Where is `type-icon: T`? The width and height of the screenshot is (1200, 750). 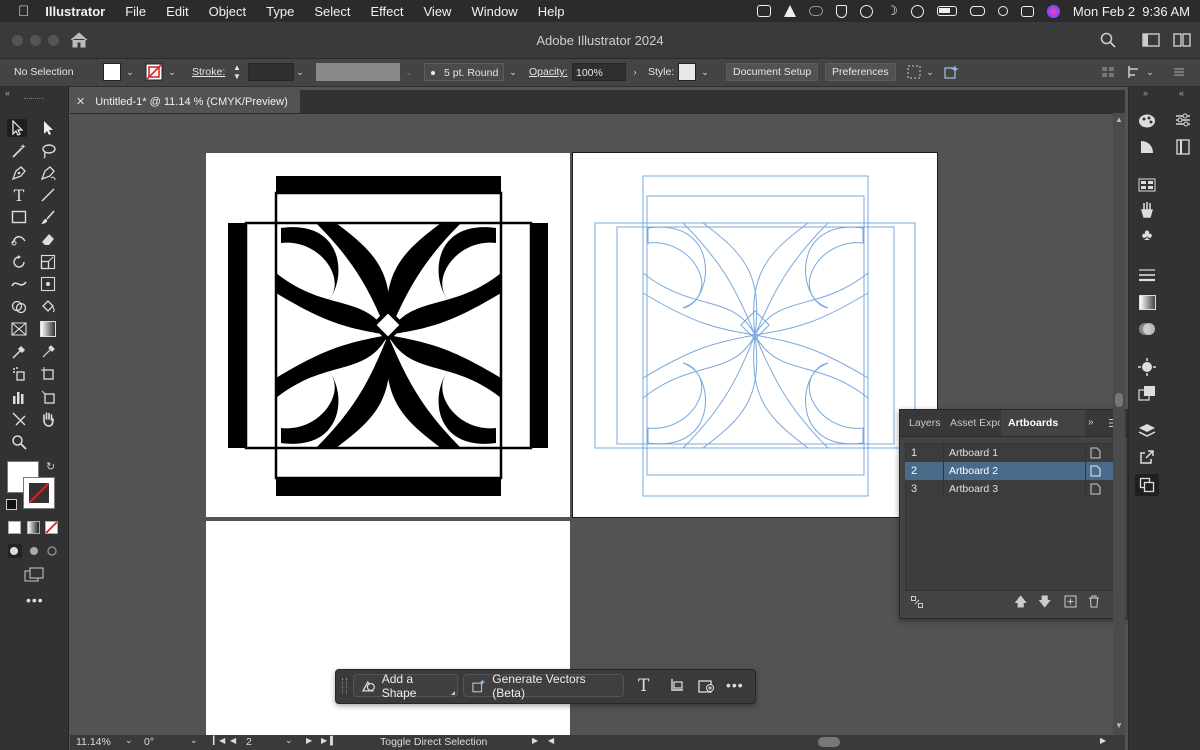
type-icon: T is located at coordinates (643, 686).